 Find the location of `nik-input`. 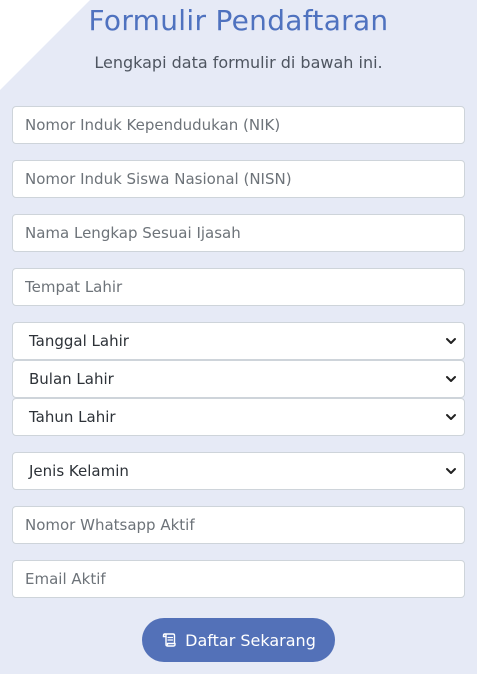

nik-input is located at coordinates (238, 125).